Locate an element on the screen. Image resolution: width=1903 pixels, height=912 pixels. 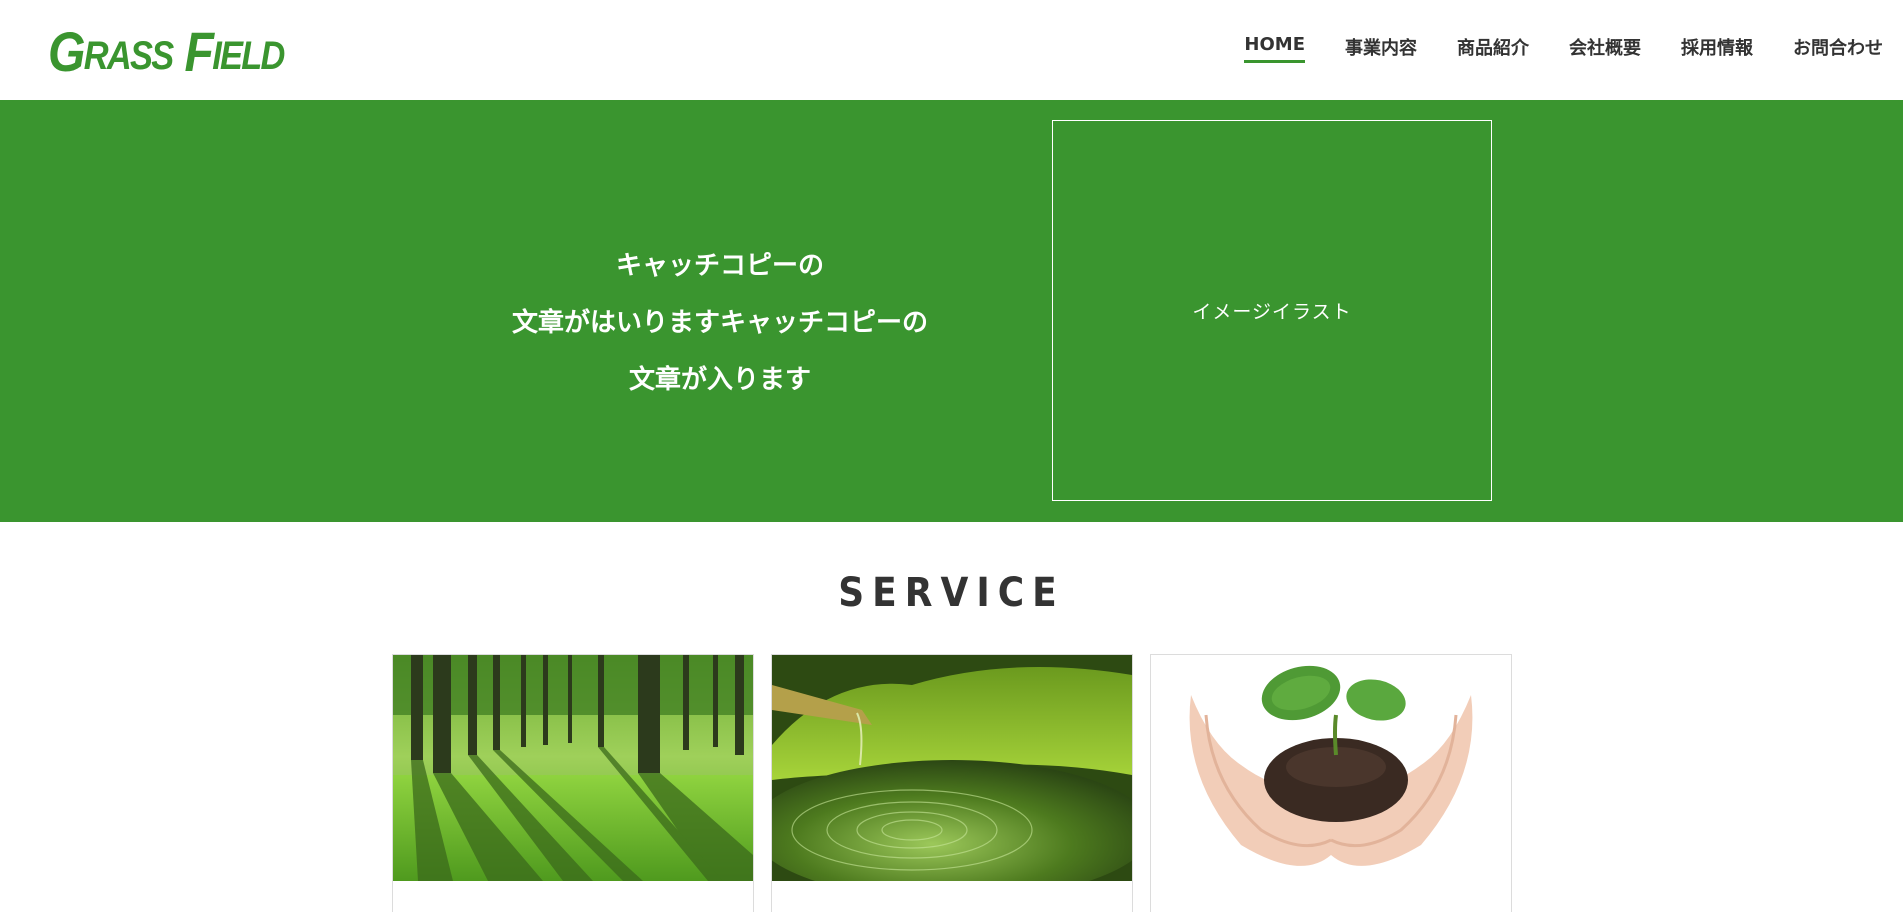
moss-water-image is located at coordinates (952, 768).